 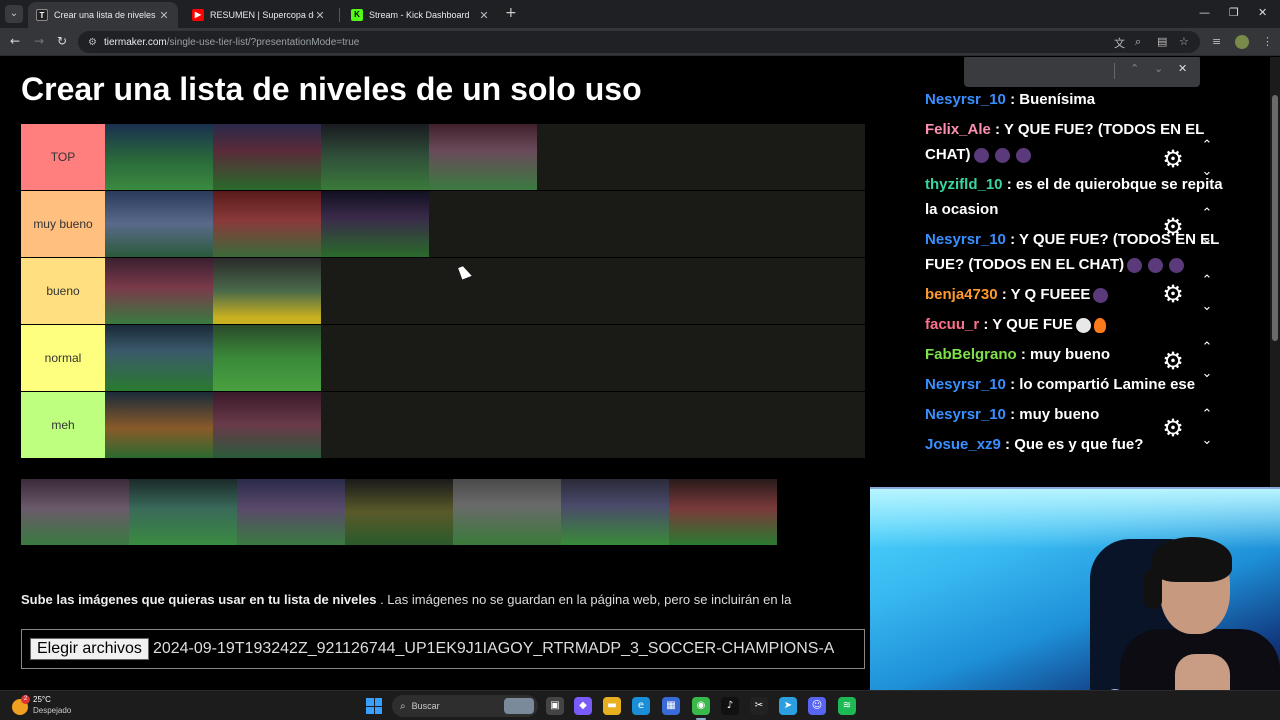 What do you see at coordinates (1234, 12) in the screenshot?
I see `restore-icon: ❐` at bounding box center [1234, 12].